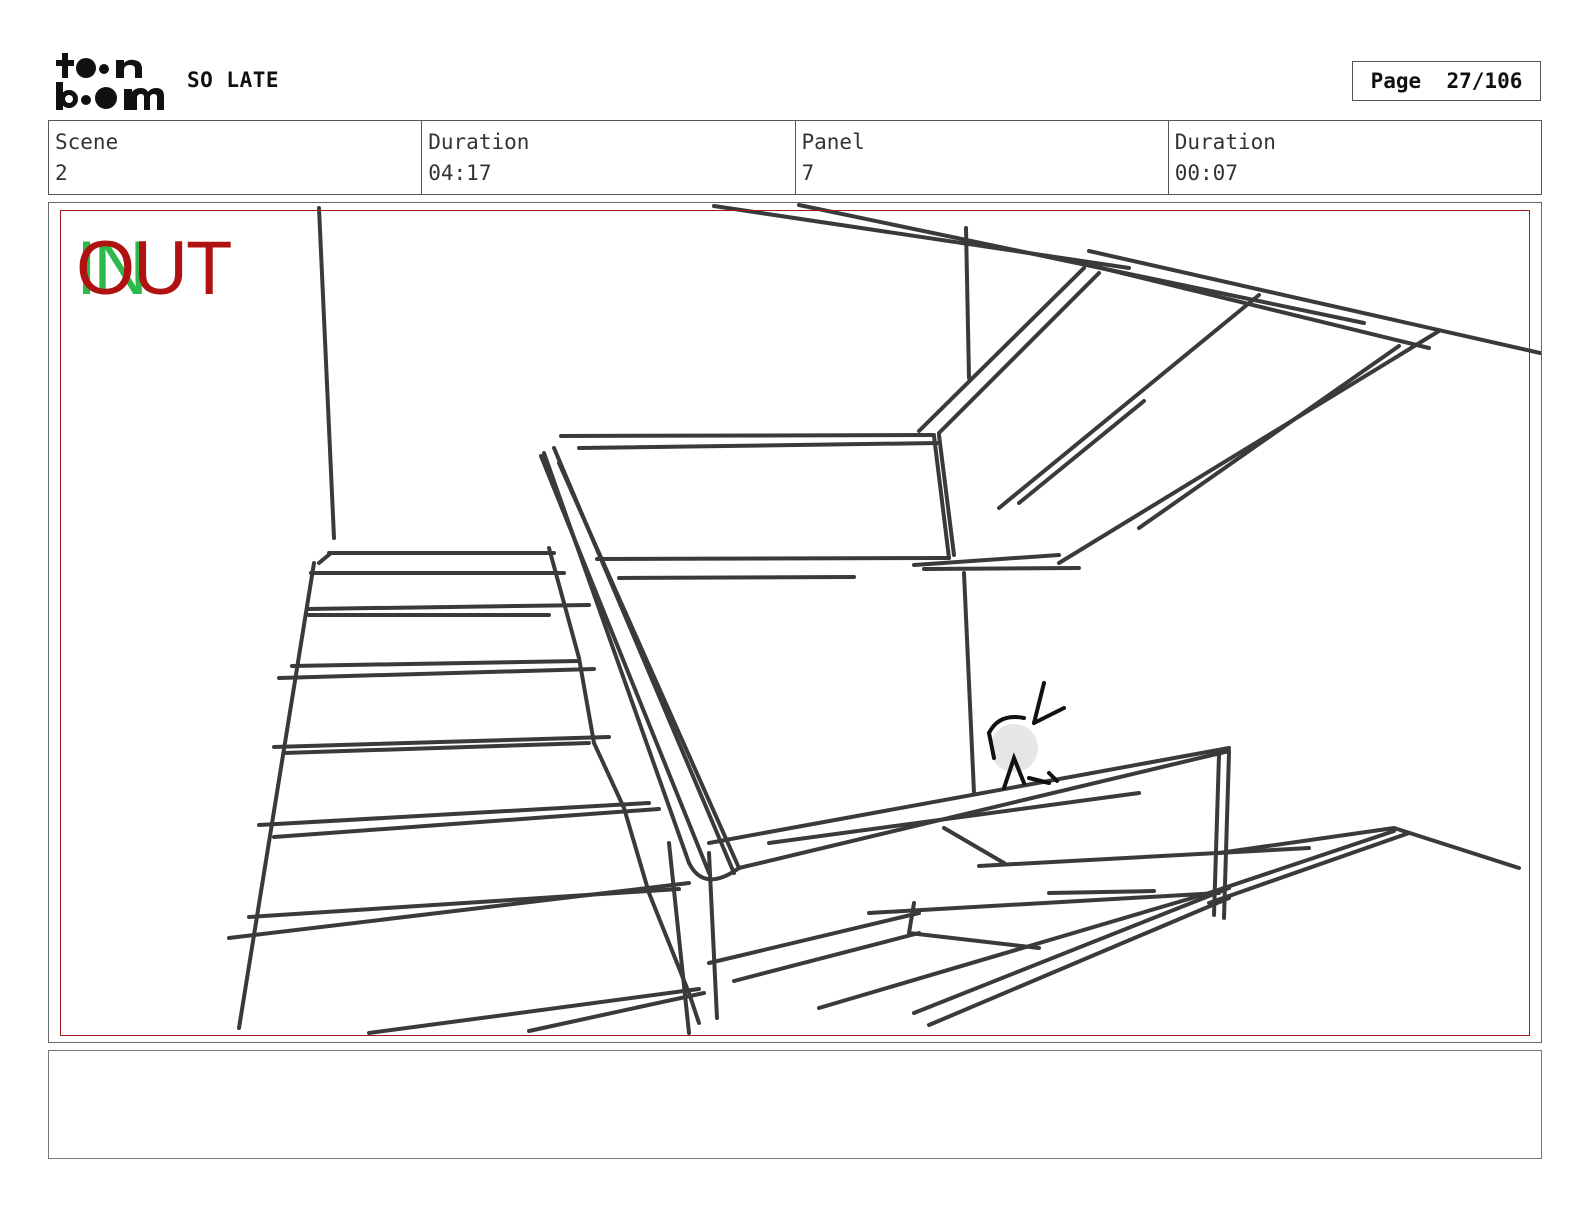  I want to click on scene-duration-value: 04:17, so click(460, 173).